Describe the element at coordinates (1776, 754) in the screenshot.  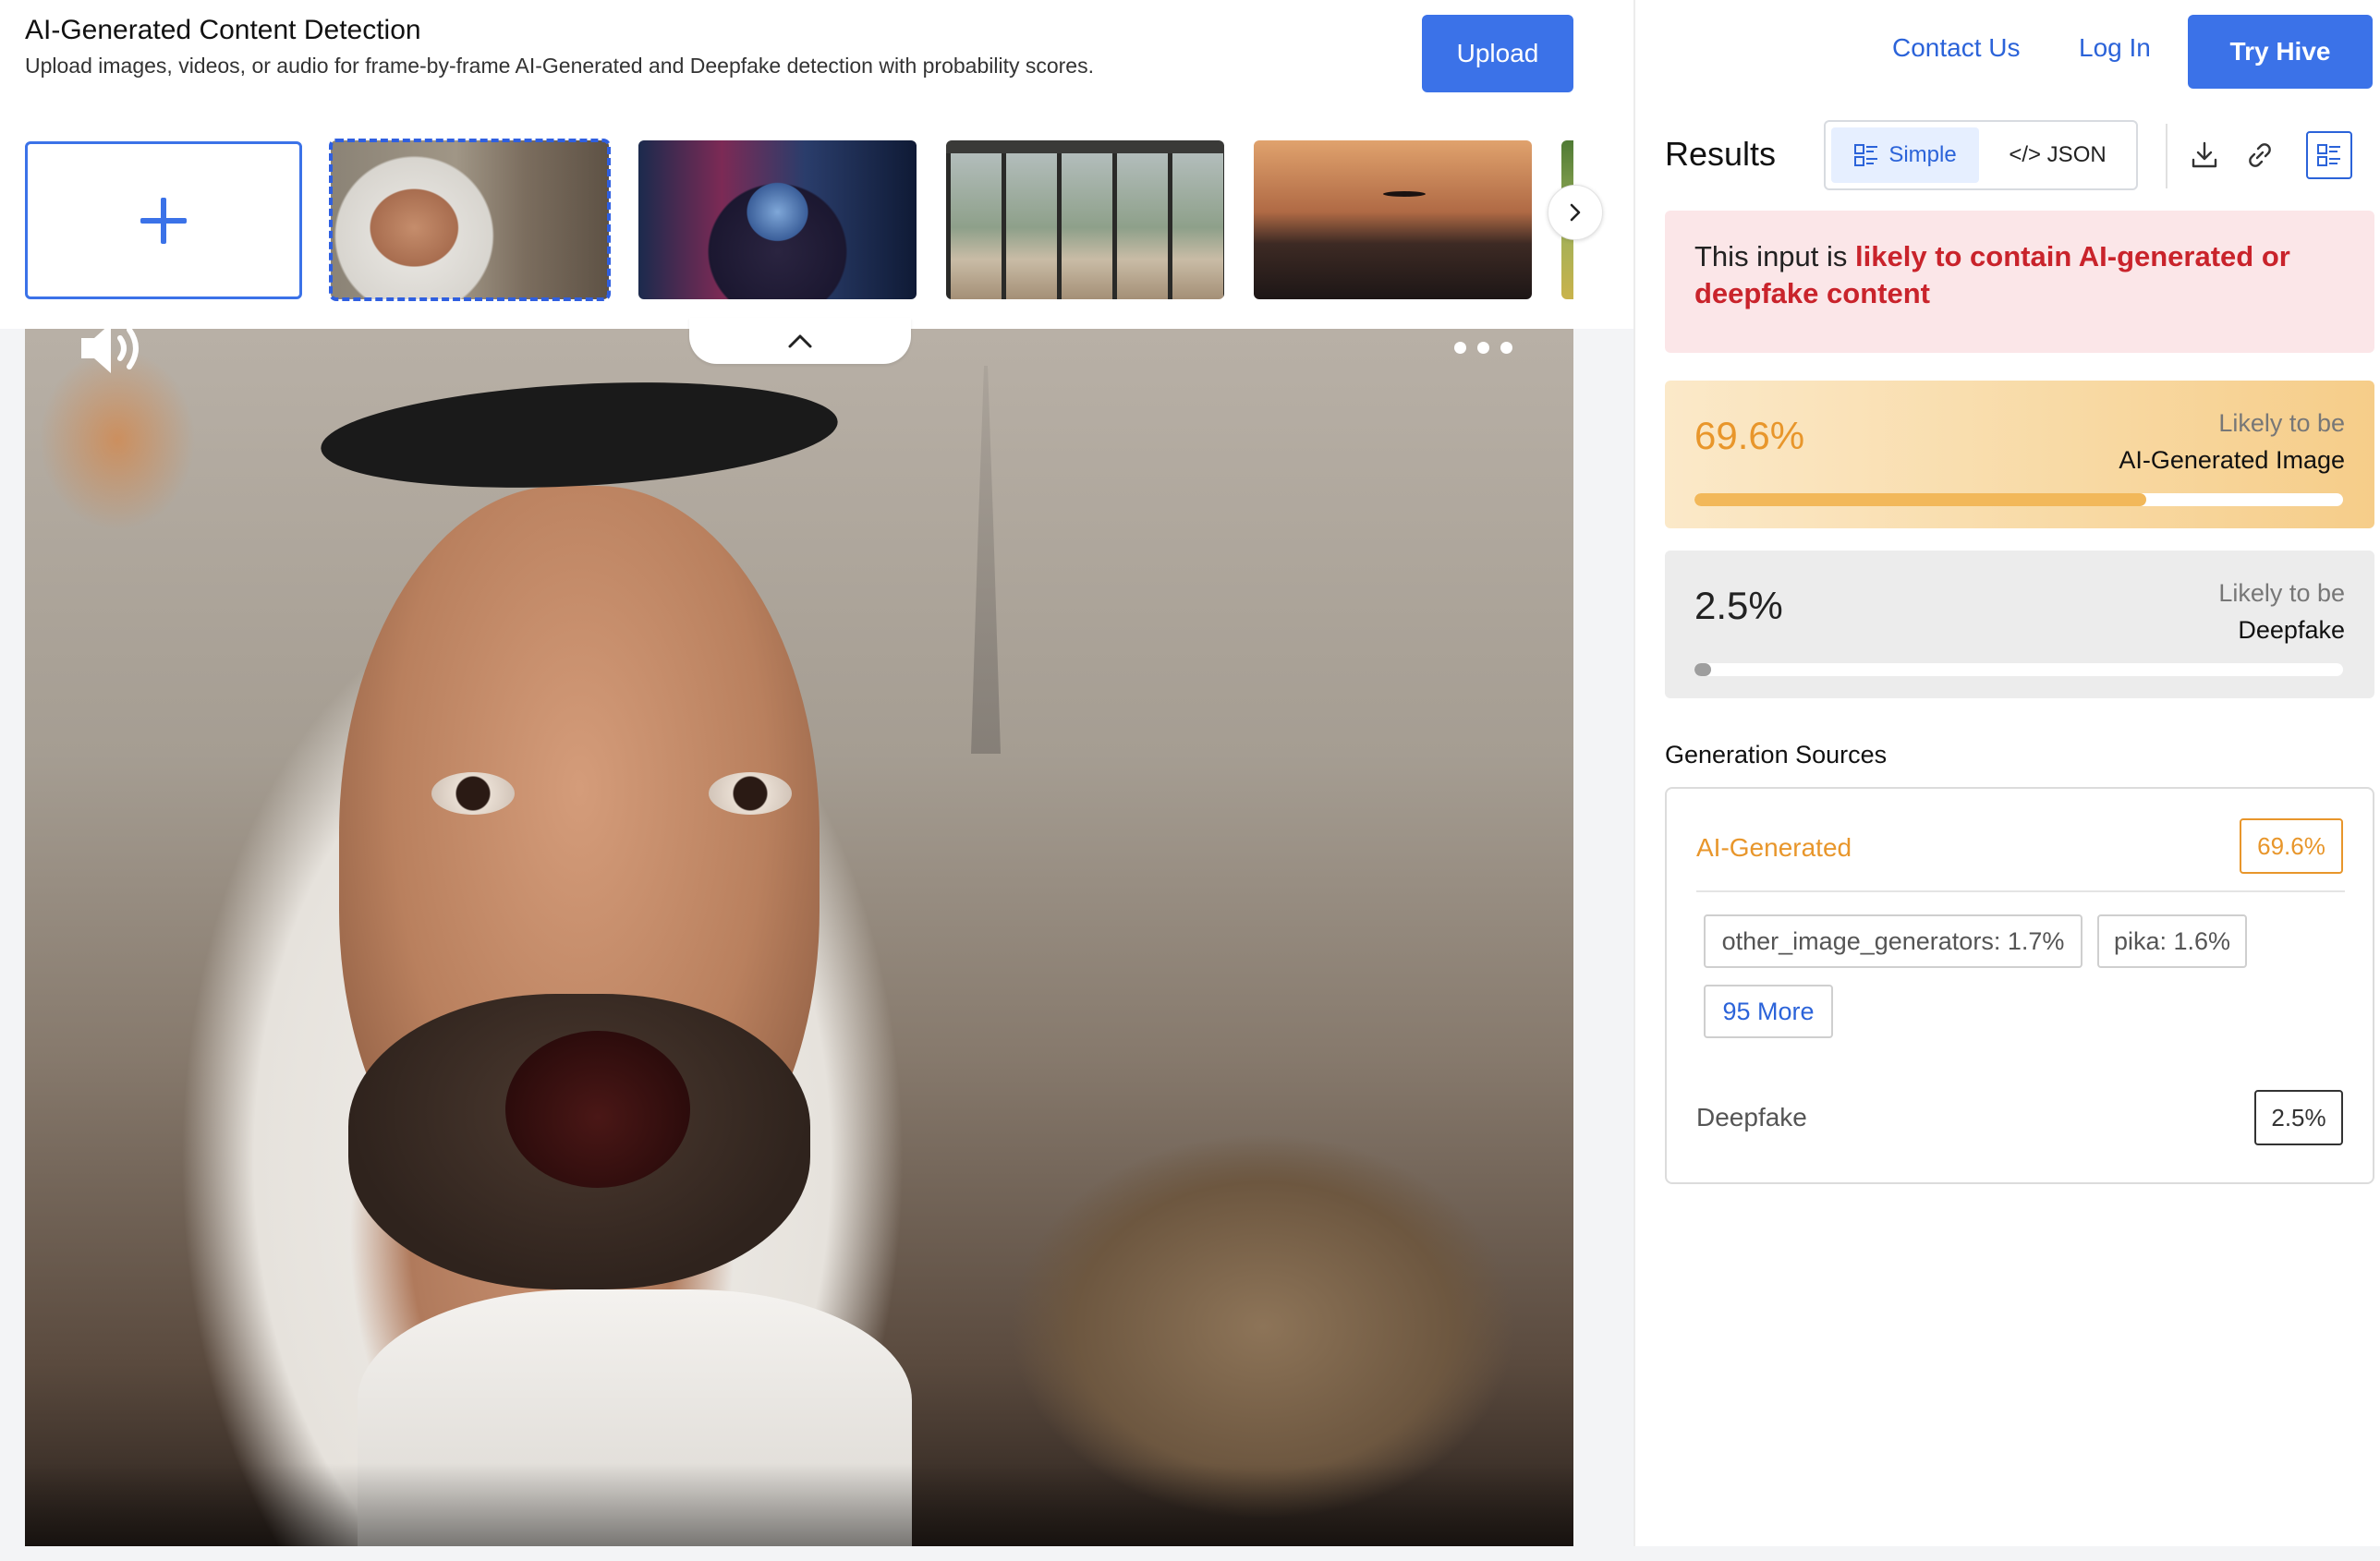
I see `generation-sources-title: Generation Sources` at that location.